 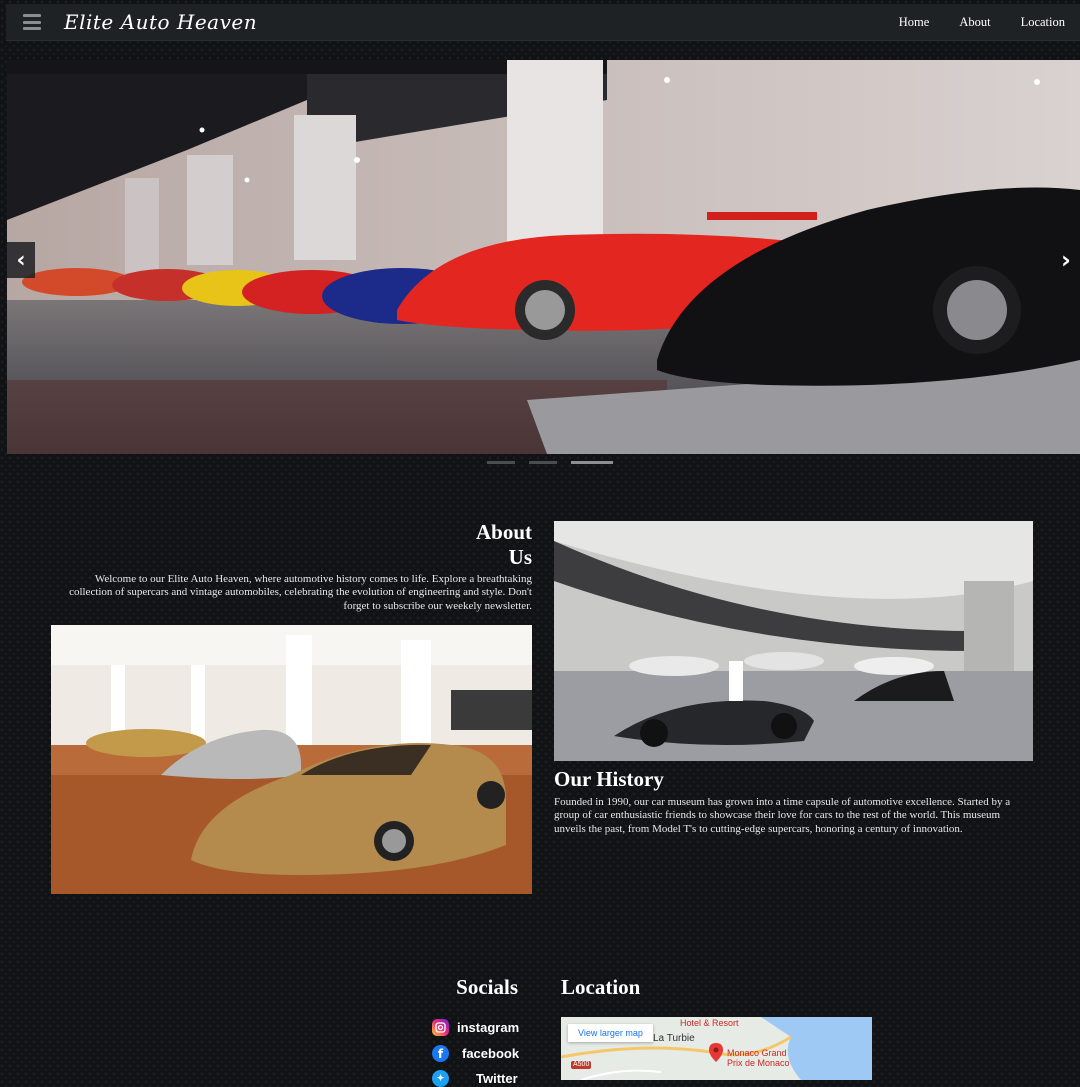 What do you see at coordinates (609, 779) in the screenshot?
I see `history-title: Our History` at bounding box center [609, 779].